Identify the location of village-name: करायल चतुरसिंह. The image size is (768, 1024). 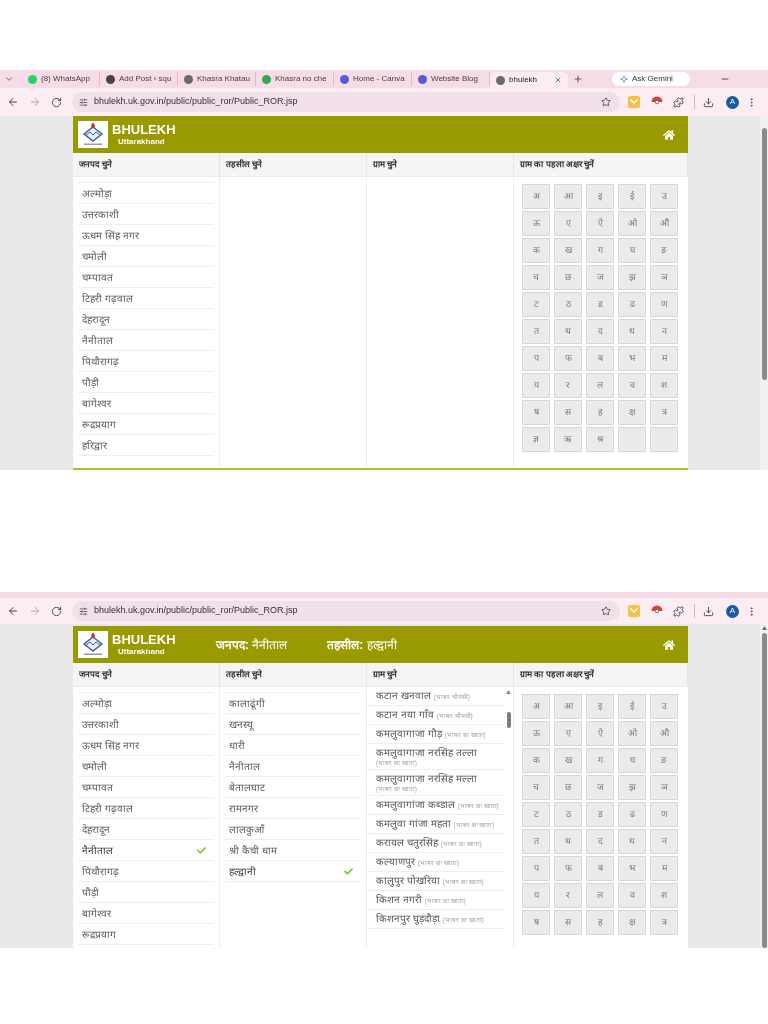
(407, 843).